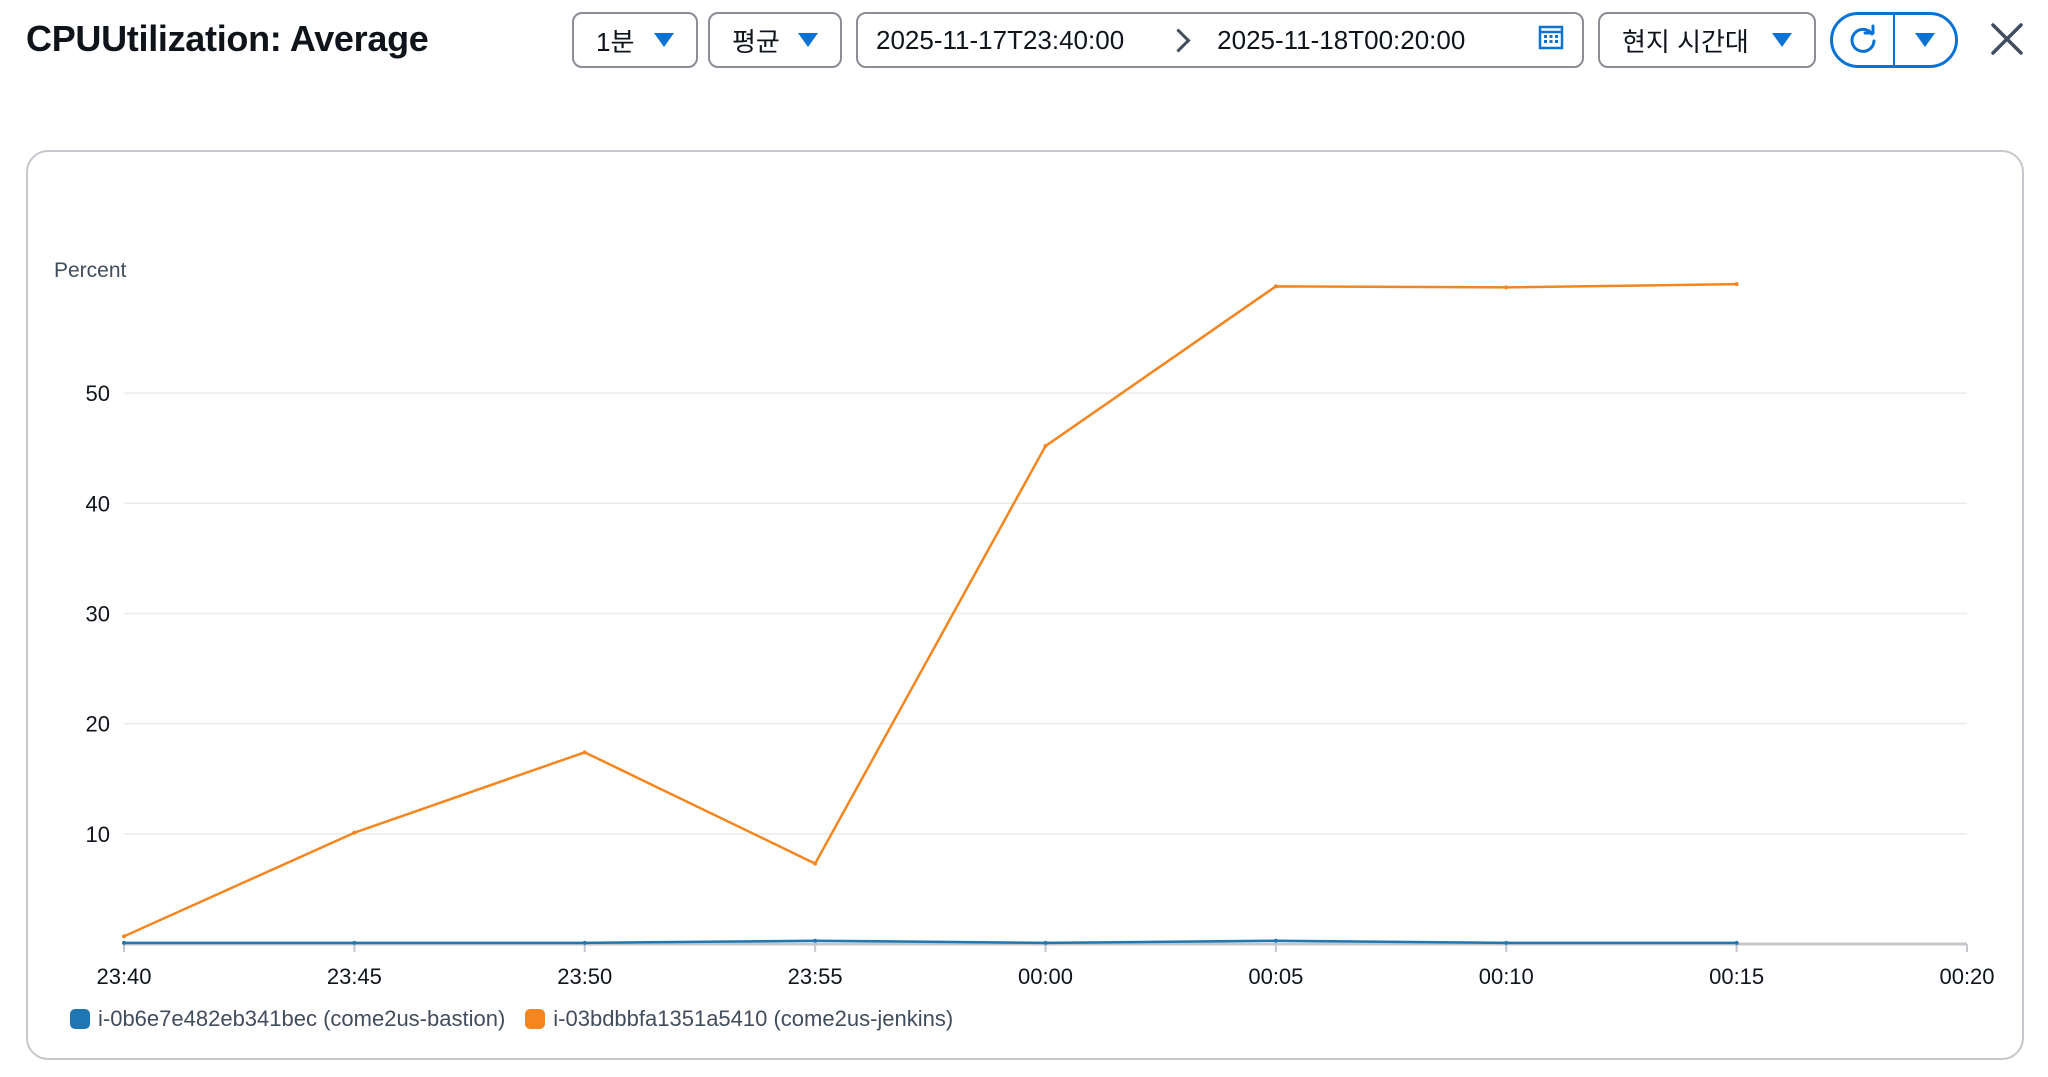  Describe the element at coordinates (98, 503) in the screenshot. I see `y-tick-label: 40` at that location.